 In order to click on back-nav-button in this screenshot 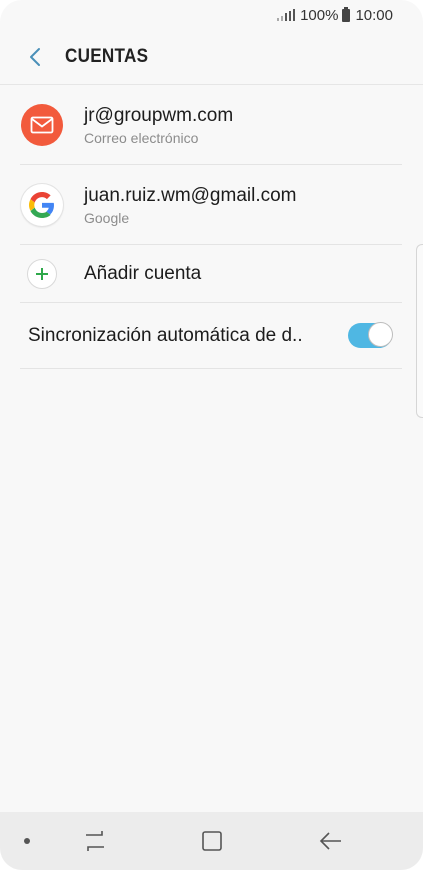, I will do `click(331, 841)`.